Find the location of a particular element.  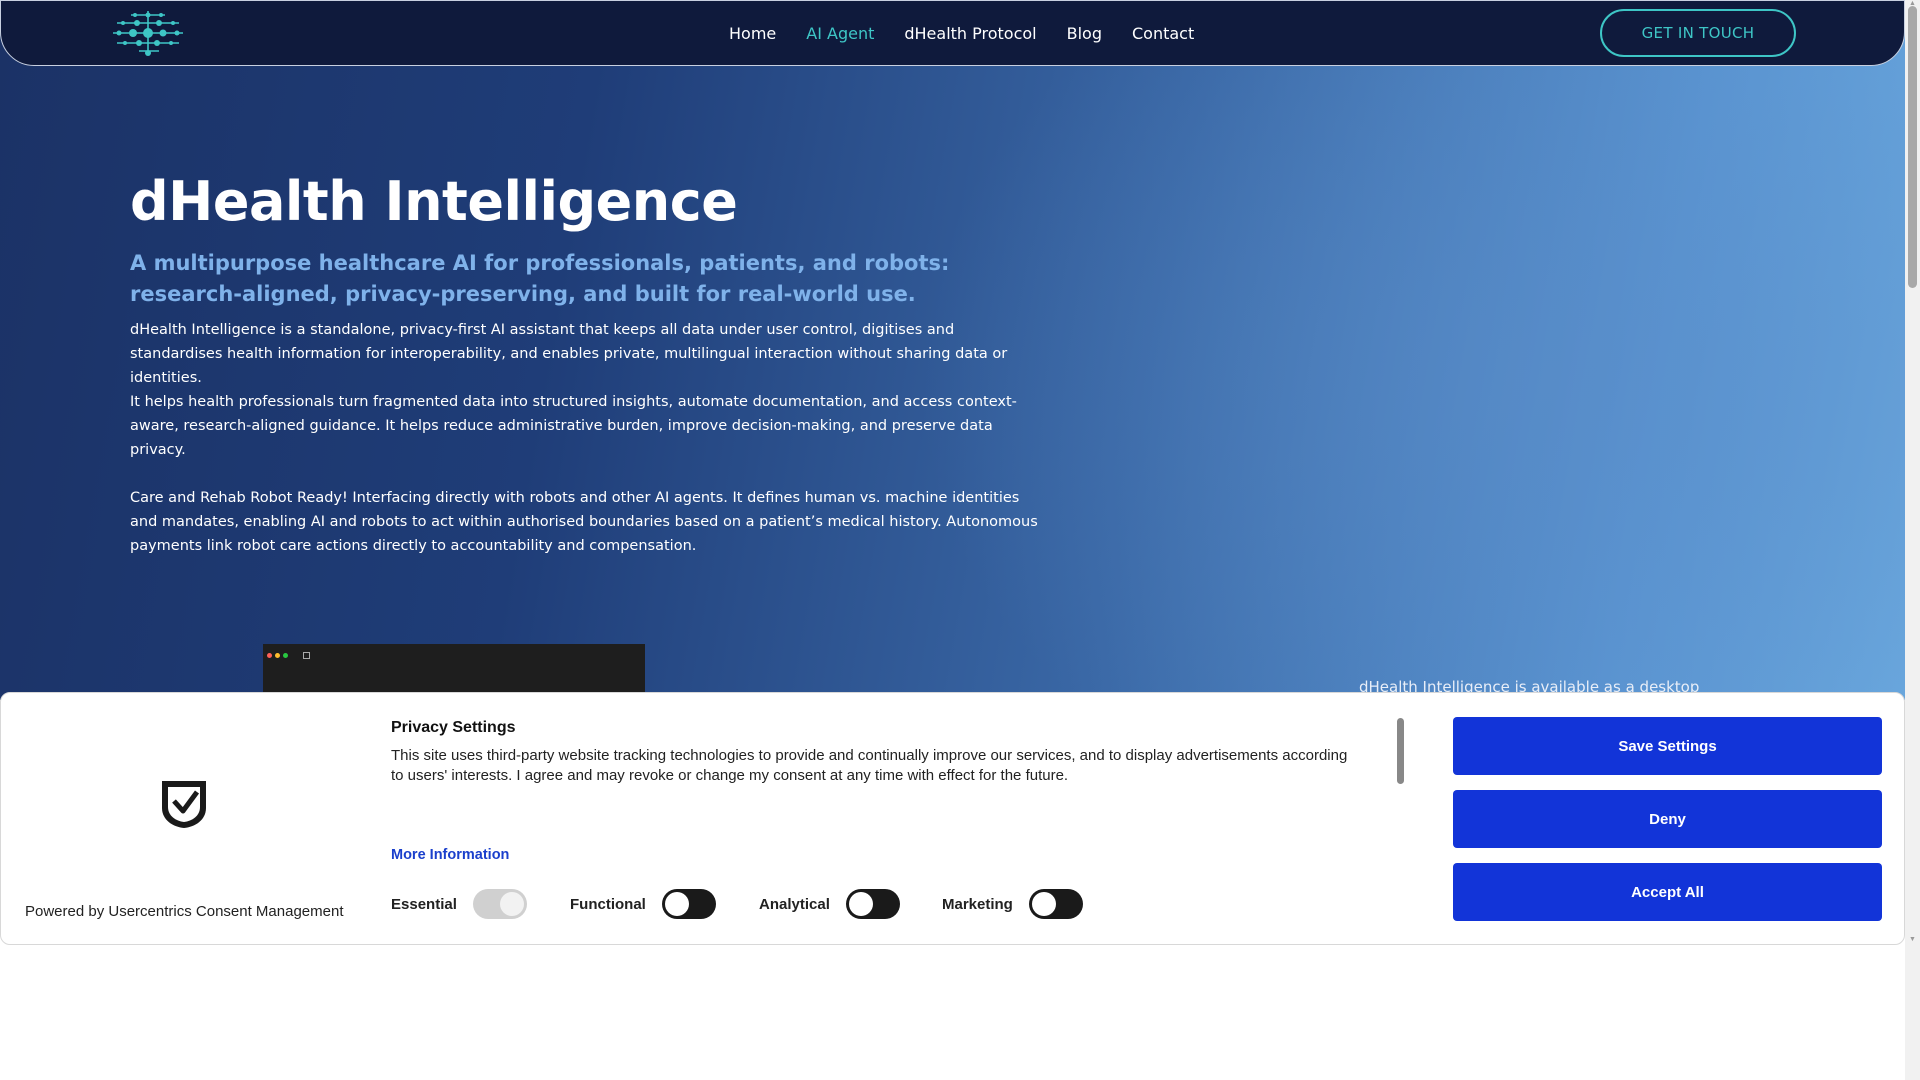

window-tab-icon is located at coordinates (306, 655).